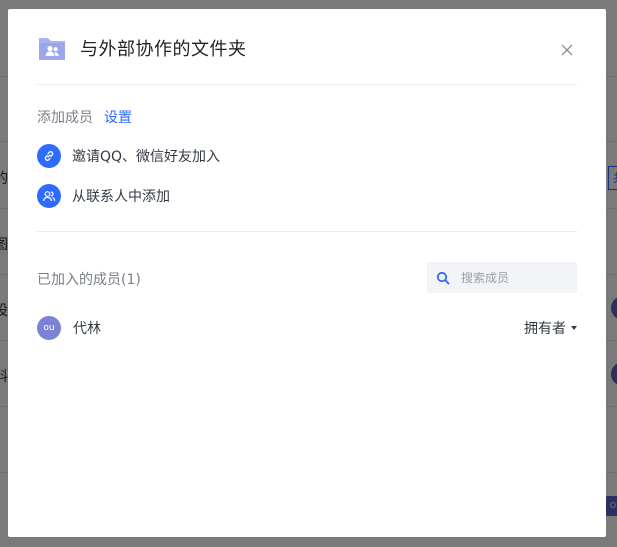 The image size is (617, 547). Describe the element at coordinates (516, 277) in the screenshot. I see `member-search-input` at that location.